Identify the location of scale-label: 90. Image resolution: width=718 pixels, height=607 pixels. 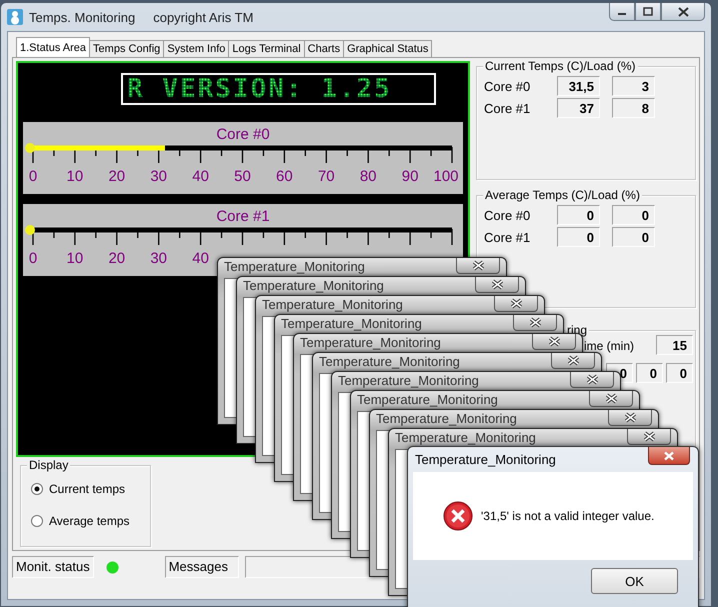
(410, 176).